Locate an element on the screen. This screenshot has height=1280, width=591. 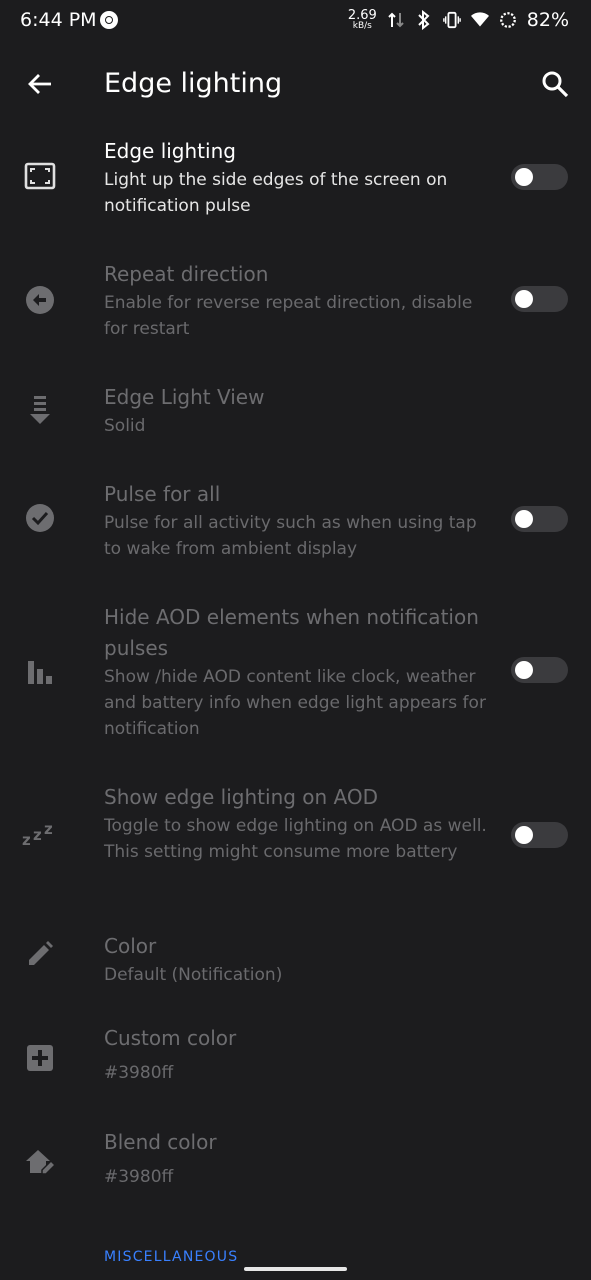
status-time: 6:44 PM is located at coordinates (58, 20).